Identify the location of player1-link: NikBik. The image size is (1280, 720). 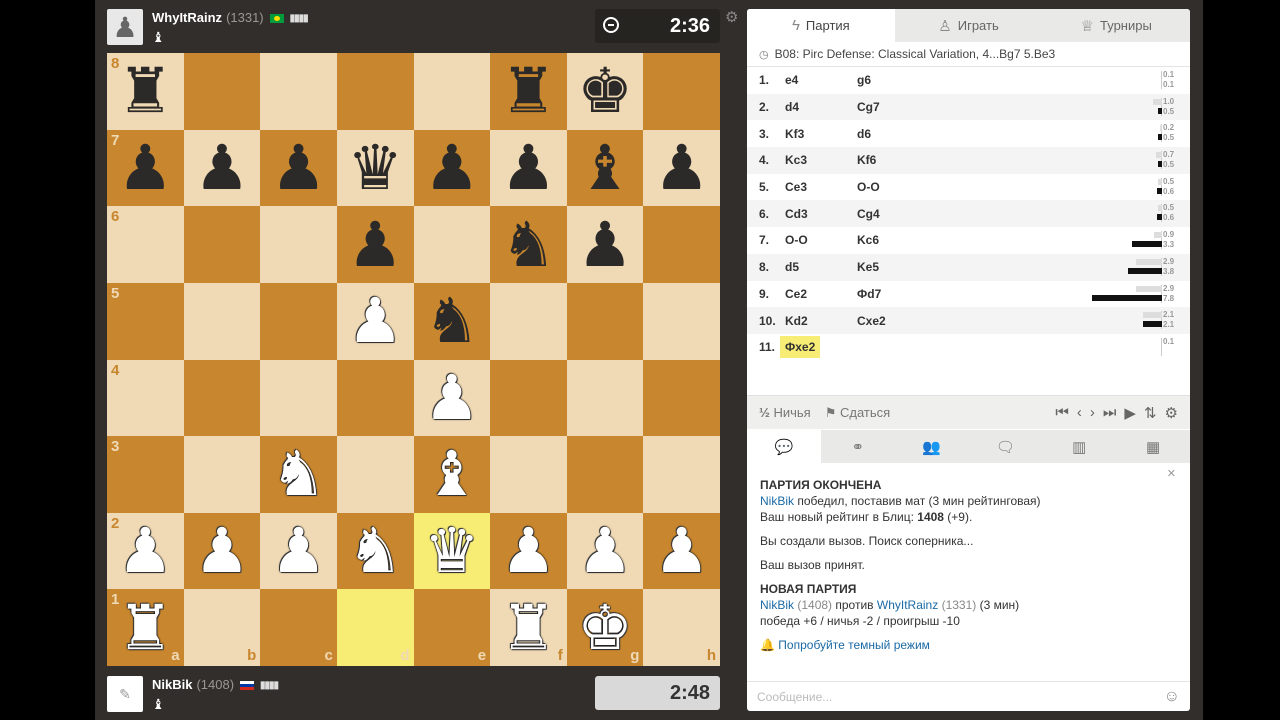
(777, 605).